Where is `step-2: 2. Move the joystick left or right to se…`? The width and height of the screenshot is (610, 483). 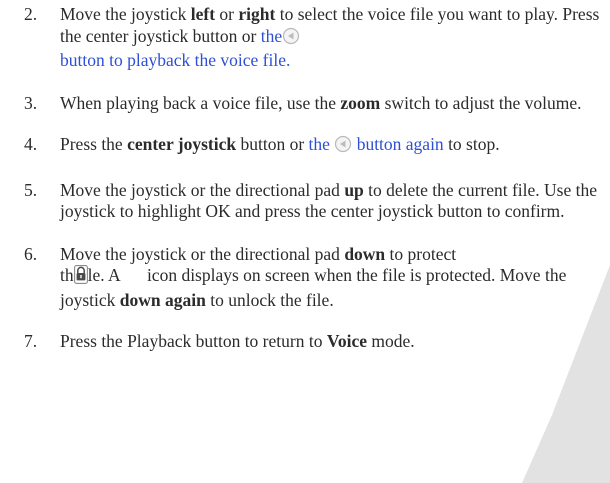 step-2: 2. Move the joystick left or right to se… is located at coordinates (312, 37).